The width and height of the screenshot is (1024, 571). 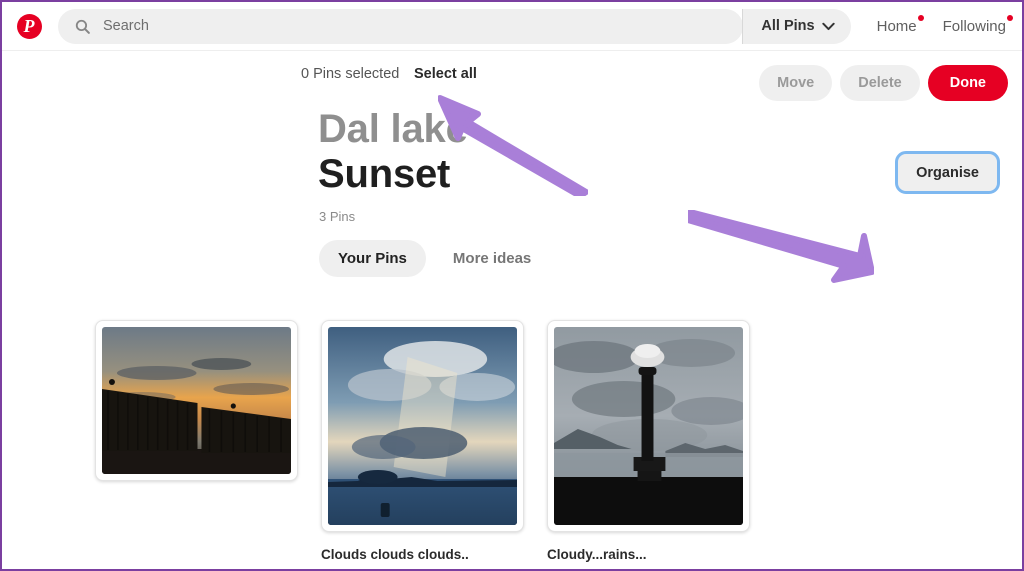 I want to click on pin-image-lamp-post-cloudy, so click(x=648, y=426).